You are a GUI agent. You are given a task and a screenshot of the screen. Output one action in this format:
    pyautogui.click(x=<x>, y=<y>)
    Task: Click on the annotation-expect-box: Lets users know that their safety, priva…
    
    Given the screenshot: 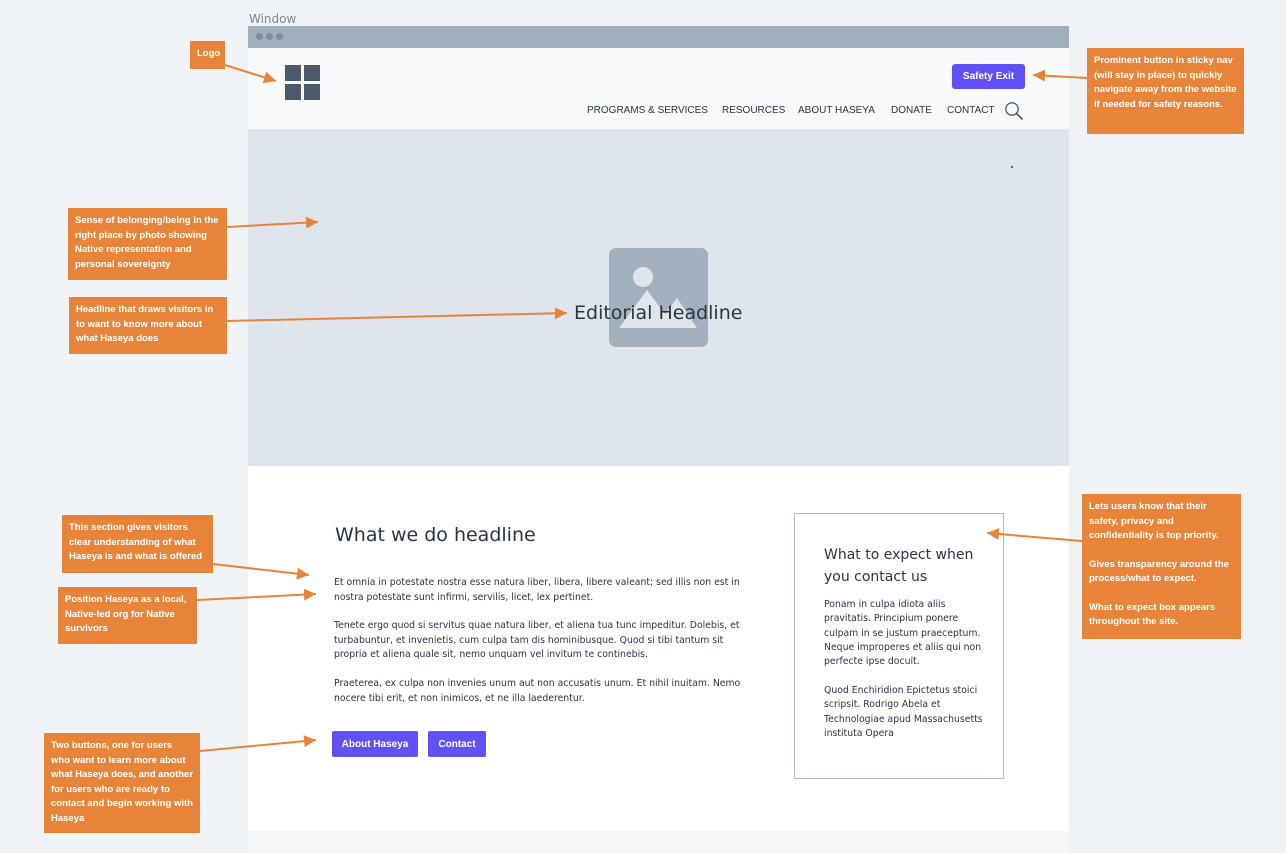 What is the action you would take?
    pyautogui.click(x=1161, y=566)
    